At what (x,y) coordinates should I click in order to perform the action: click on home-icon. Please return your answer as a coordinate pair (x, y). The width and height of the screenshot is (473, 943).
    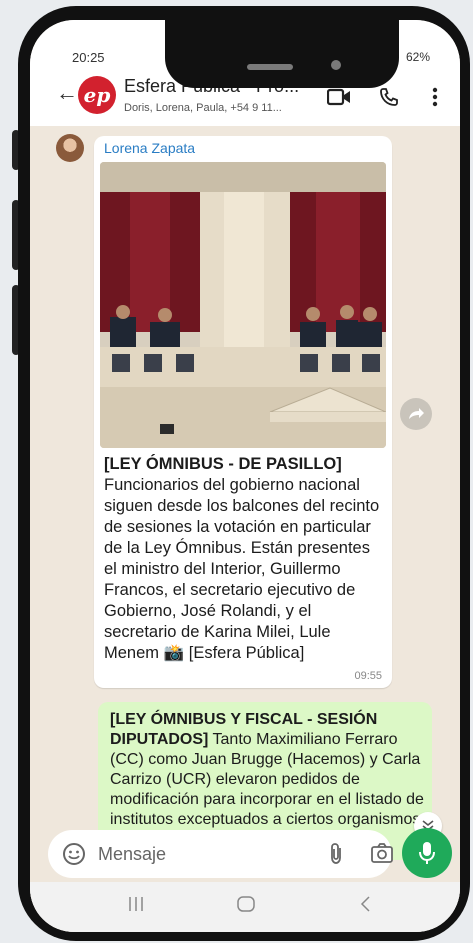
    Looking at the image, I should click on (246, 906).